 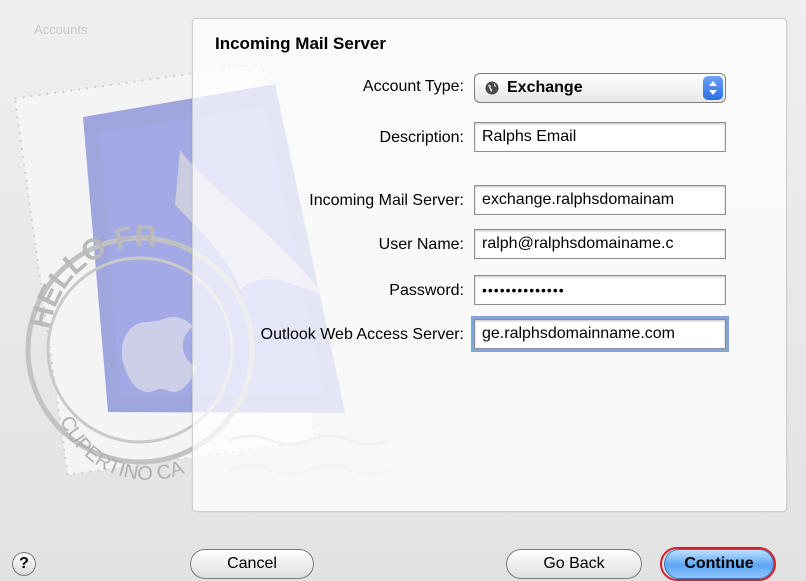 I want to click on incoming-mail-server-label: Incoming Mail Server:, so click(x=386, y=200).